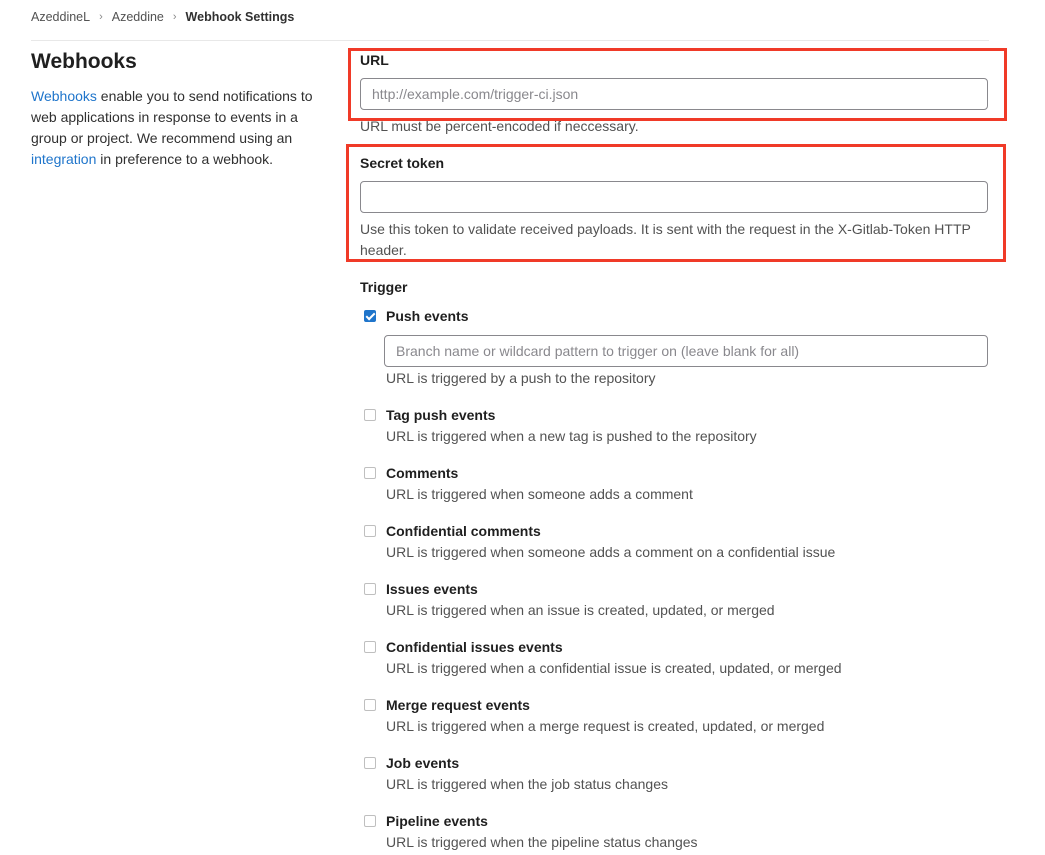 This screenshot has height=855, width=1045. Describe the element at coordinates (423, 763) in the screenshot. I see `job-events-label: Job events` at that location.